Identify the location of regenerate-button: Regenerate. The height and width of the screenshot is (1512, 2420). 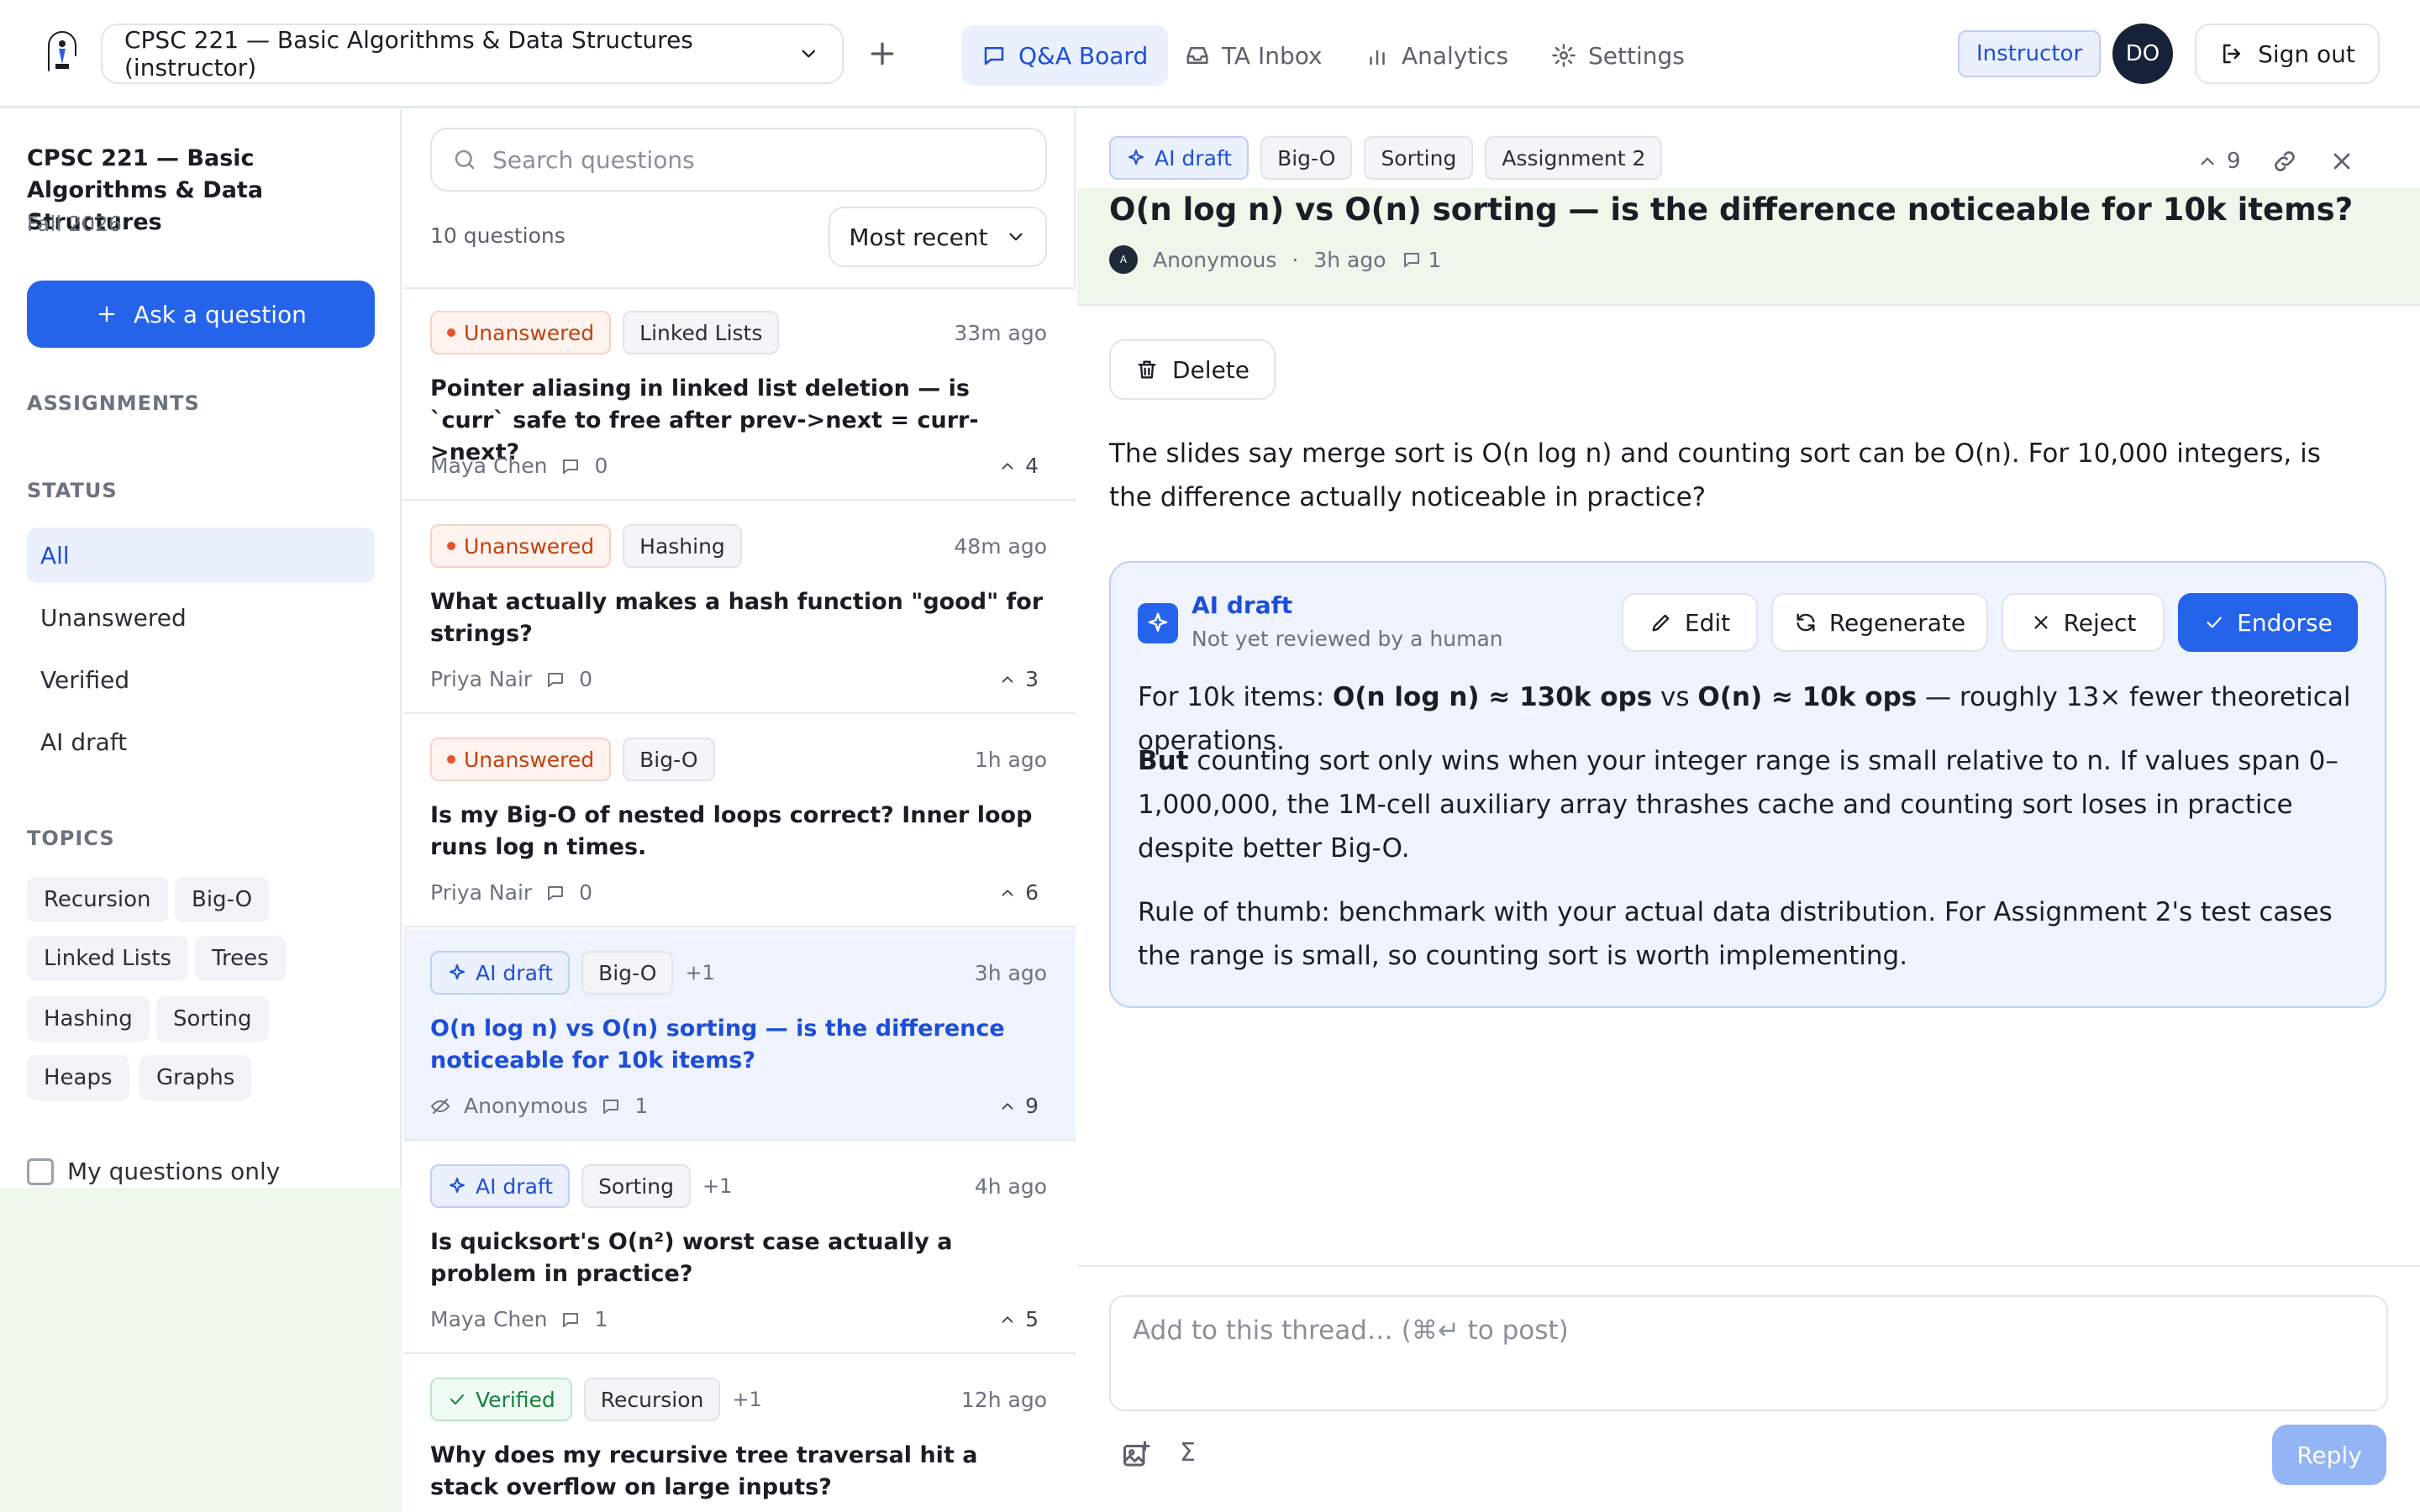
(1879, 622).